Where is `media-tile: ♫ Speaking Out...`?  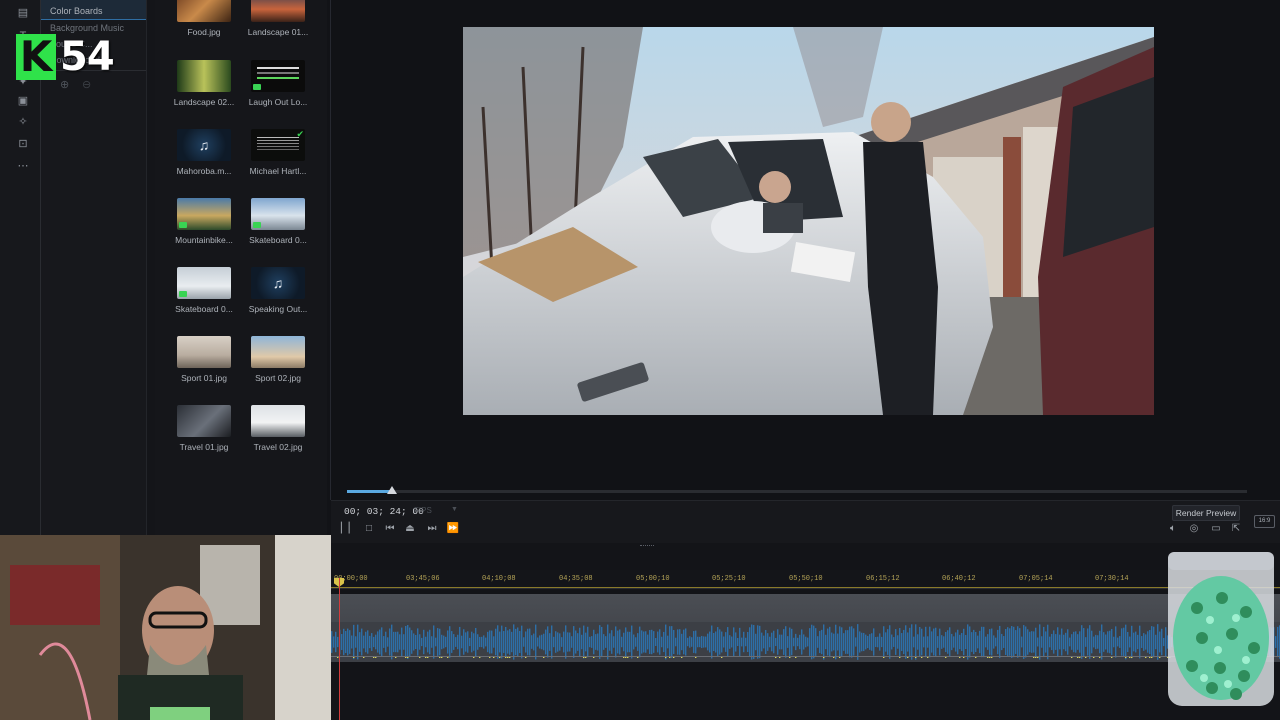
media-tile: ♫ Speaking Out... is located at coordinates (278, 290).